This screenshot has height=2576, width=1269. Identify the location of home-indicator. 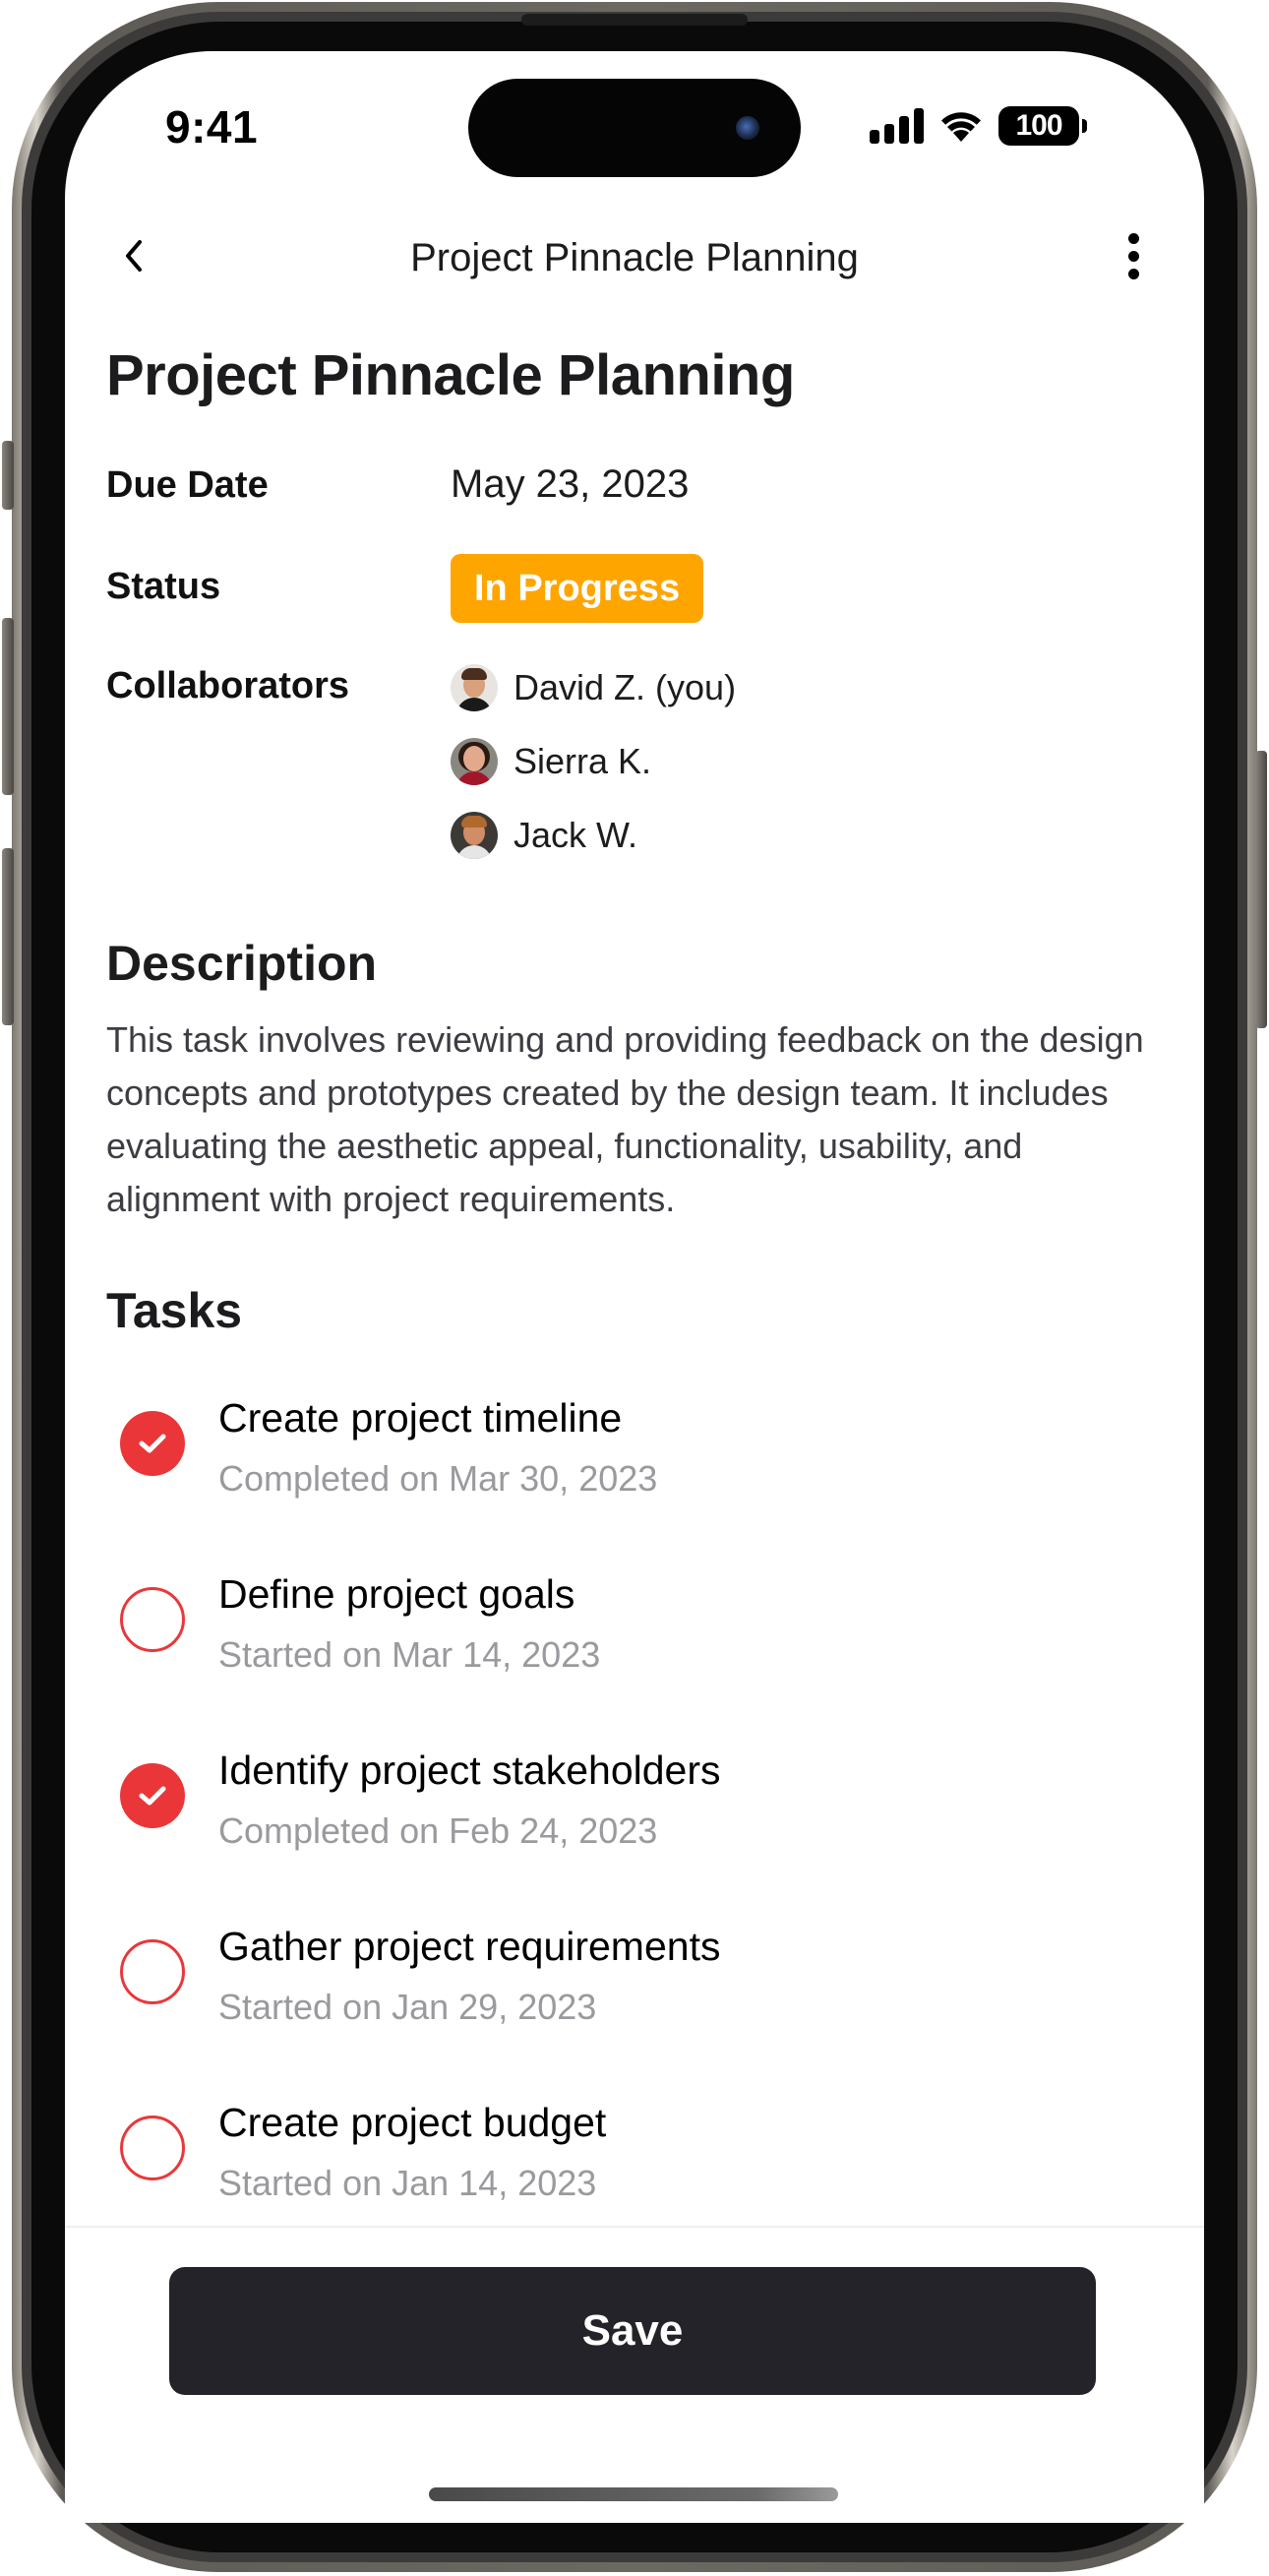
(633, 2494).